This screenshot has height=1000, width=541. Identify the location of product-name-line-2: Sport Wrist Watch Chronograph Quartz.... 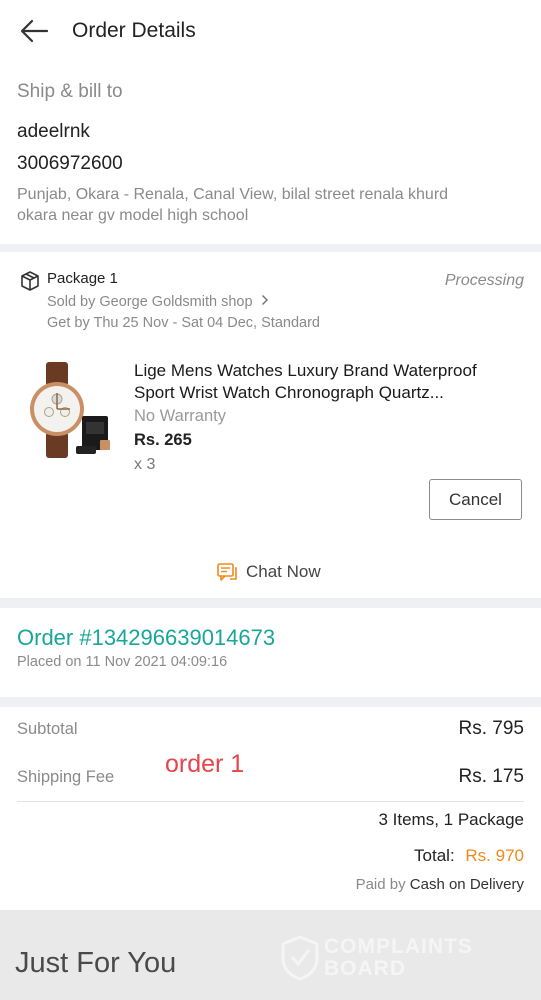
(289, 393).